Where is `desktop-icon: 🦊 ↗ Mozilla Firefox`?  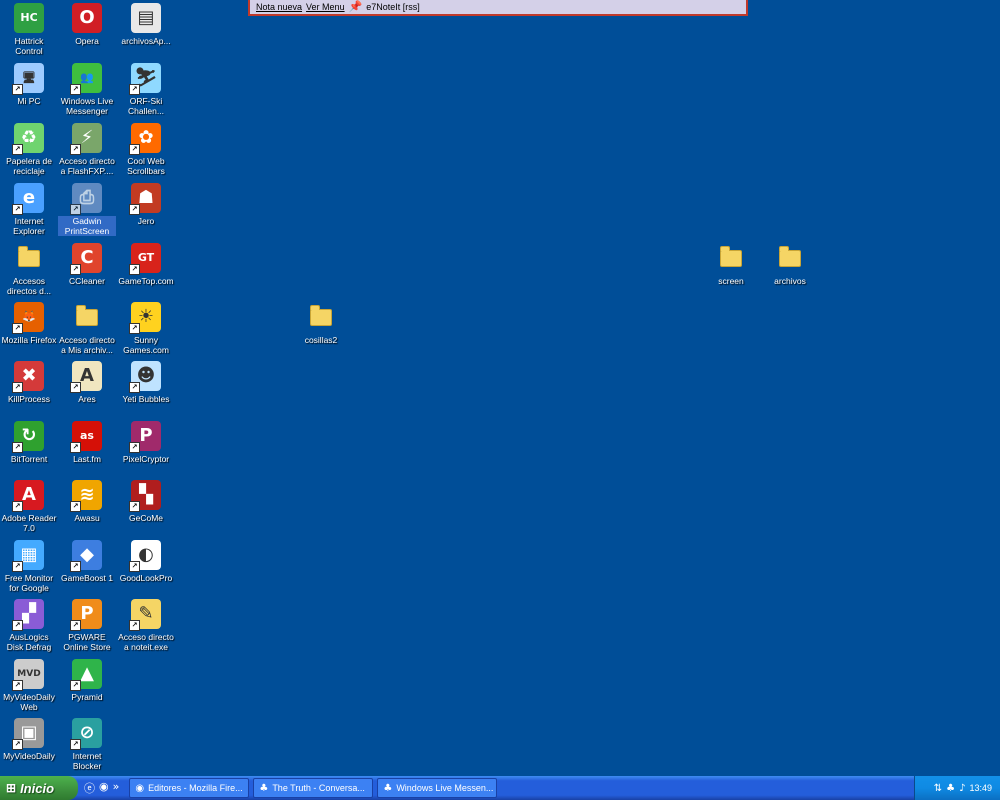
desktop-icon: 🦊 ↗ Mozilla Firefox is located at coordinates (29, 323).